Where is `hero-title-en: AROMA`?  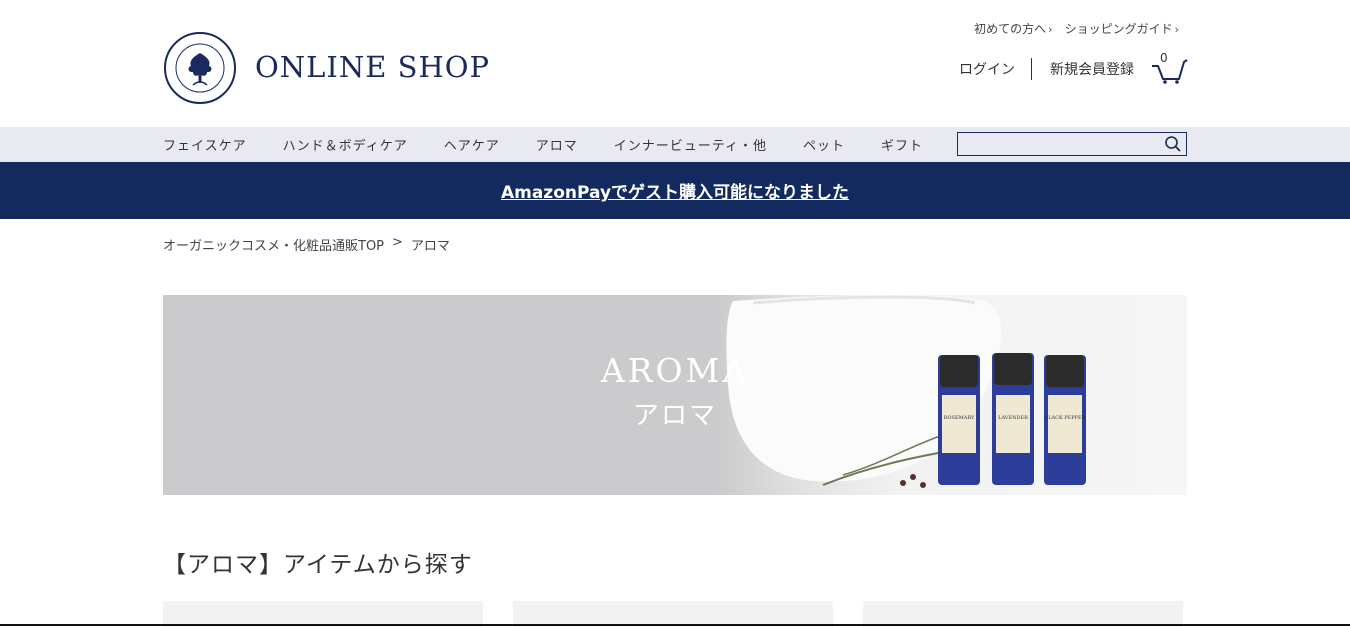 hero-title-en: AROMA is located at coordinates (675, 370).